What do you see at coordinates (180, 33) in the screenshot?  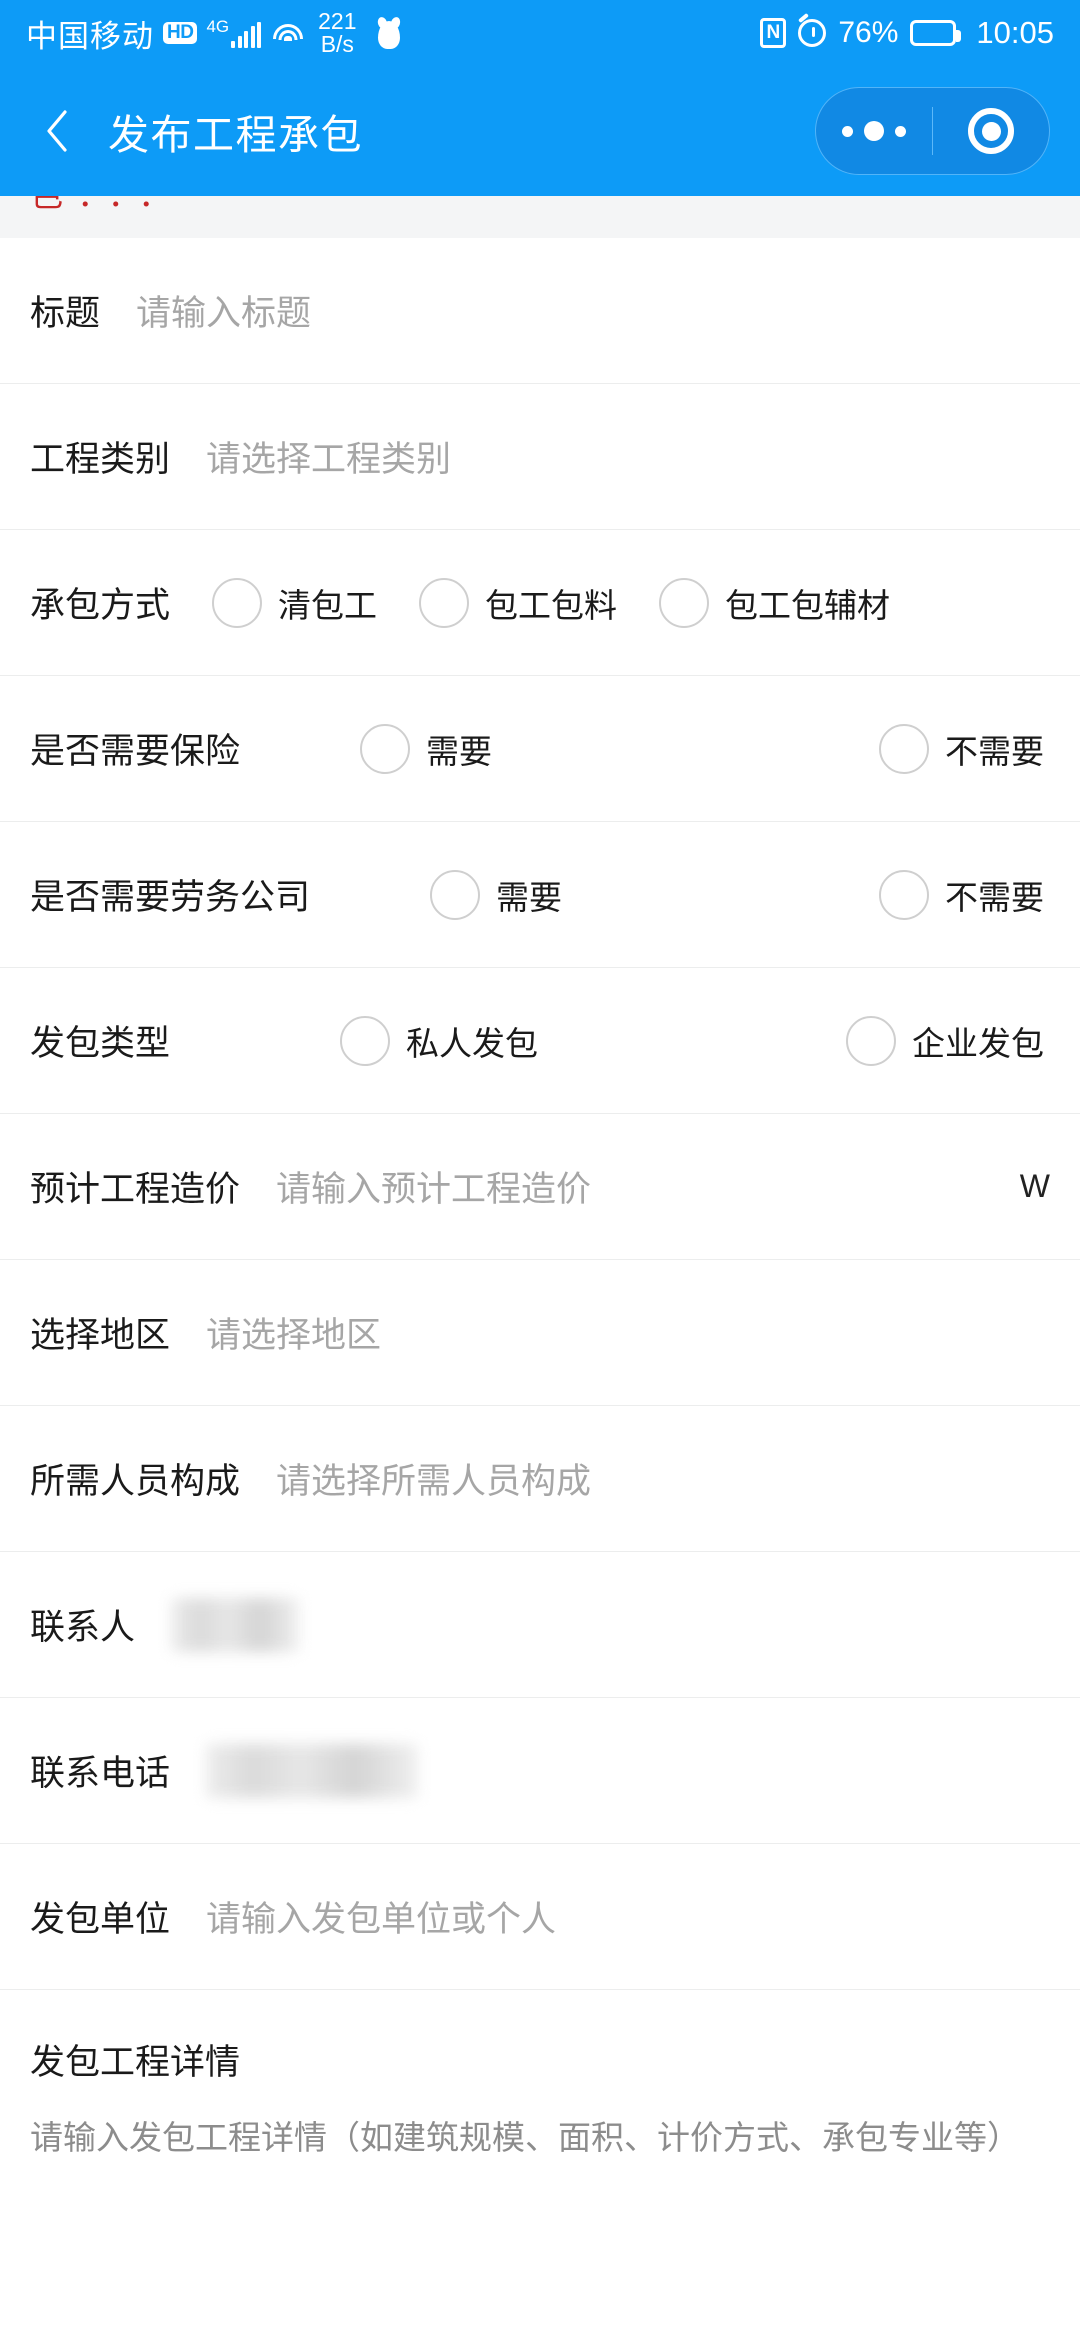 I see `hd-badge-icon: HD` at bounding box center [180, 33].